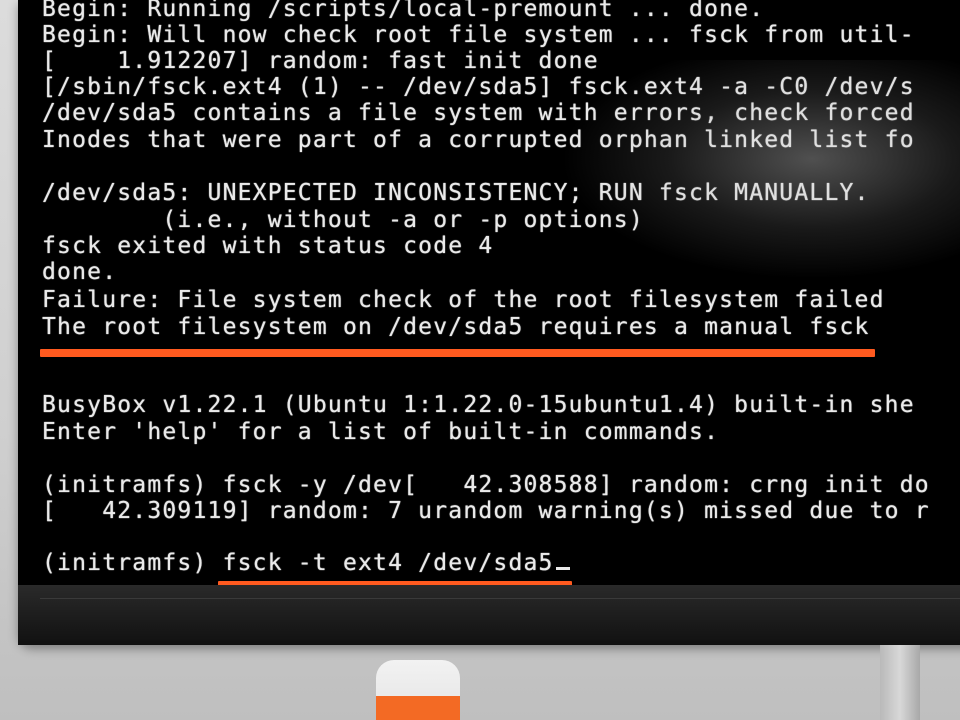 This screenshot has width=960, height=720. Describe the element at coordinates (457, 353) in the screenshot. I see `highlight-underline-error` at that location.